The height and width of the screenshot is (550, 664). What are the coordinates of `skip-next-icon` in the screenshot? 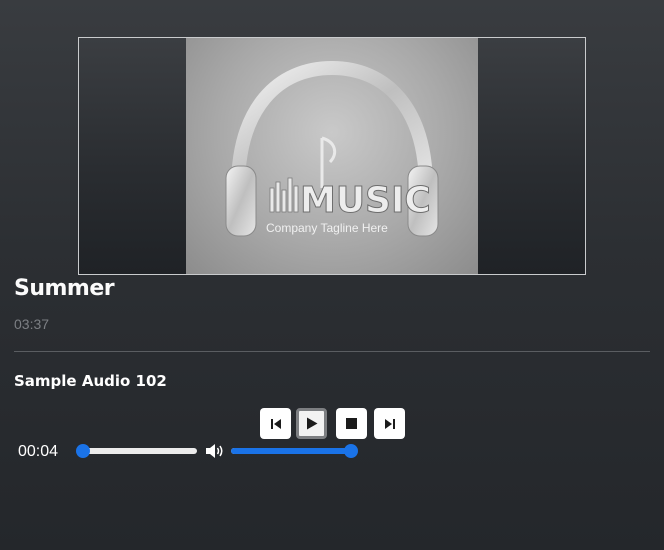 It's located at (389, 423).